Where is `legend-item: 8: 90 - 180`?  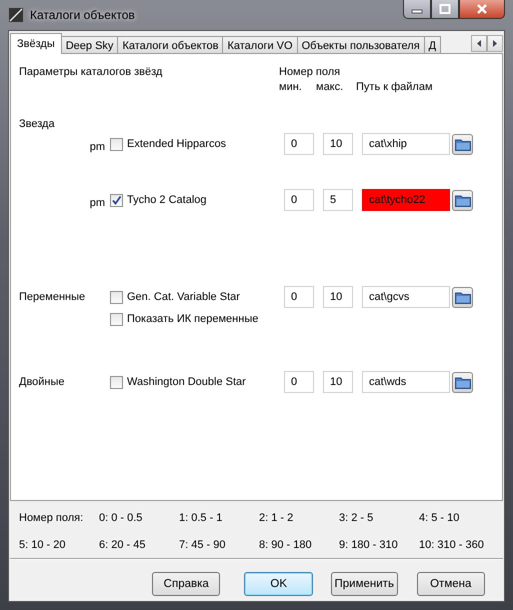 legend-item: 8: 90 - 180 is located at coordinates (286, 546).